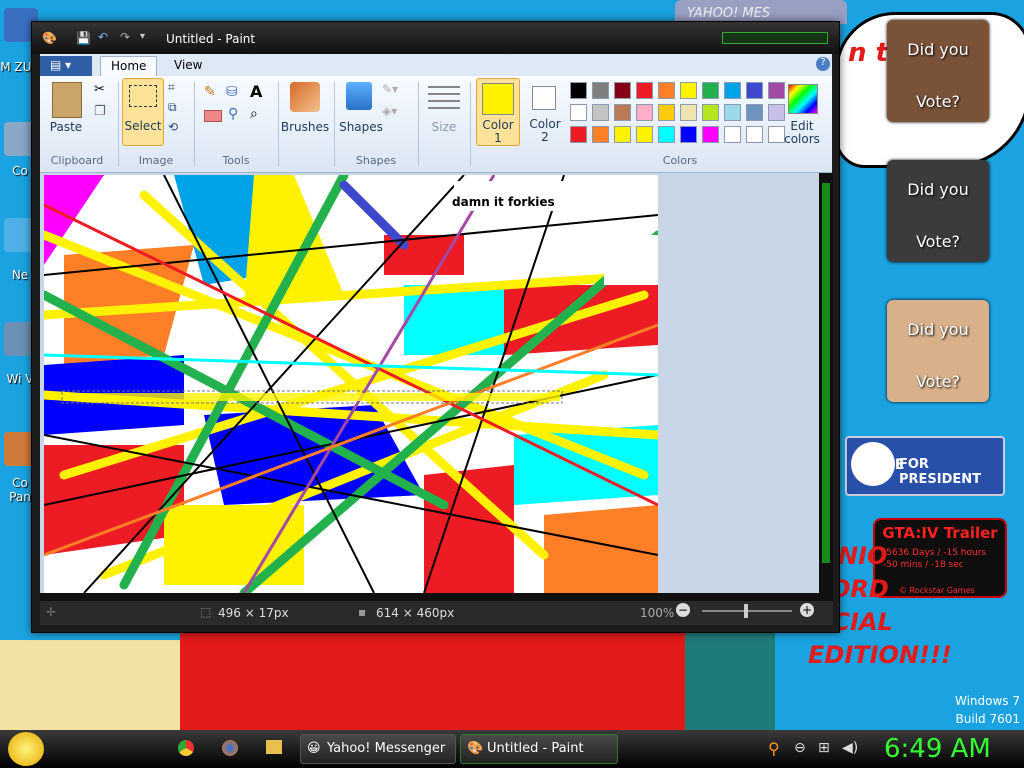 The height and width of the screenshot is (768, 1024). I want to click on title-bar: 🎨 💾 ↶ ↷ ▾ Untitled - Paint, so click(435, 38).